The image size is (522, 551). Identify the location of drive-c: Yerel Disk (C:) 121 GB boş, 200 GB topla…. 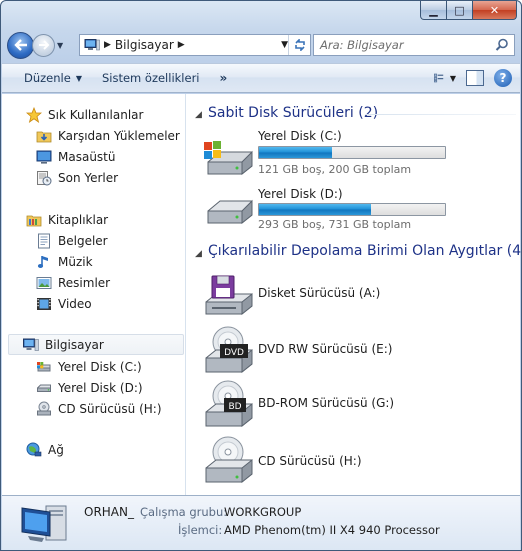
(357, 154).